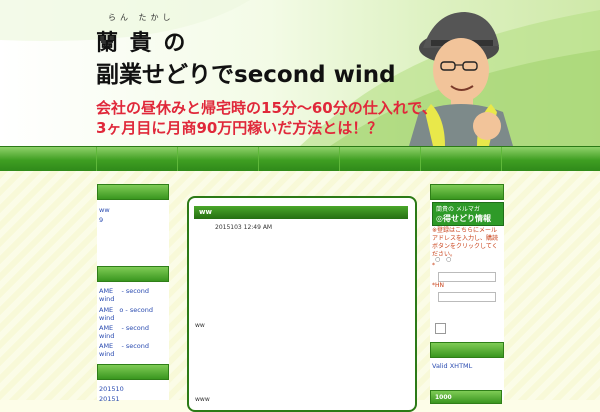 This screenshot has width=600, height=412. I want to click on post-date: 2015103 12:49 AM, so click(244, 227).